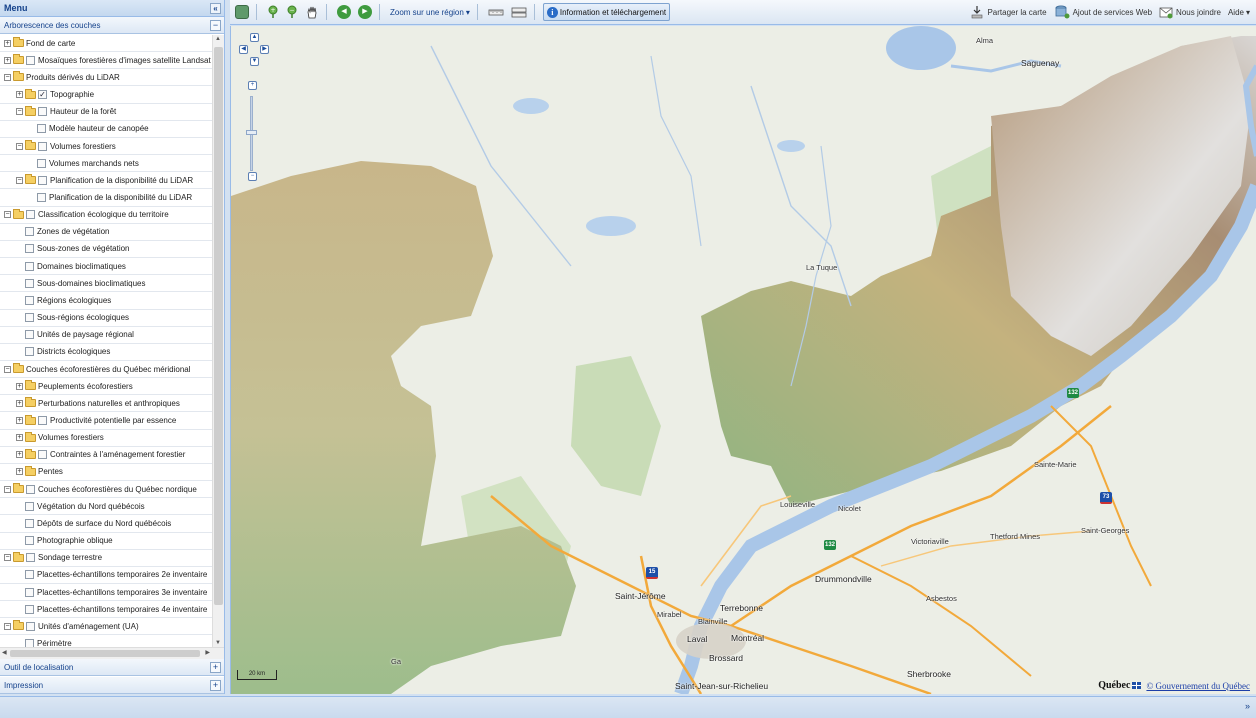  What do you see at coordinates (106, 44) in the screenshot?
I see `tree-row: + Fond de carte` at bounding box center [106, 44].